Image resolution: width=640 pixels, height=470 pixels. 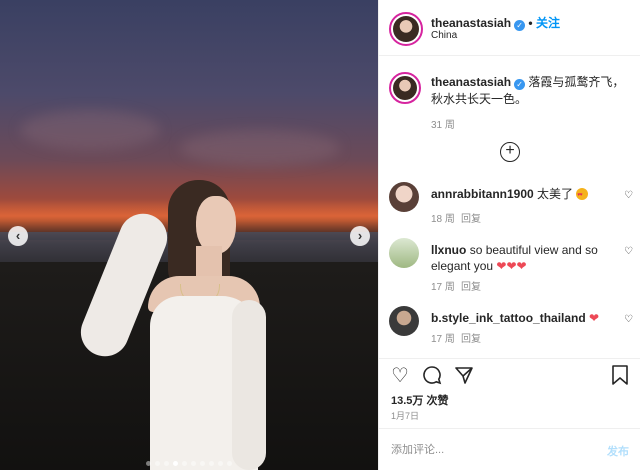 I want to click on person-arm, so click(x=249, y=385).